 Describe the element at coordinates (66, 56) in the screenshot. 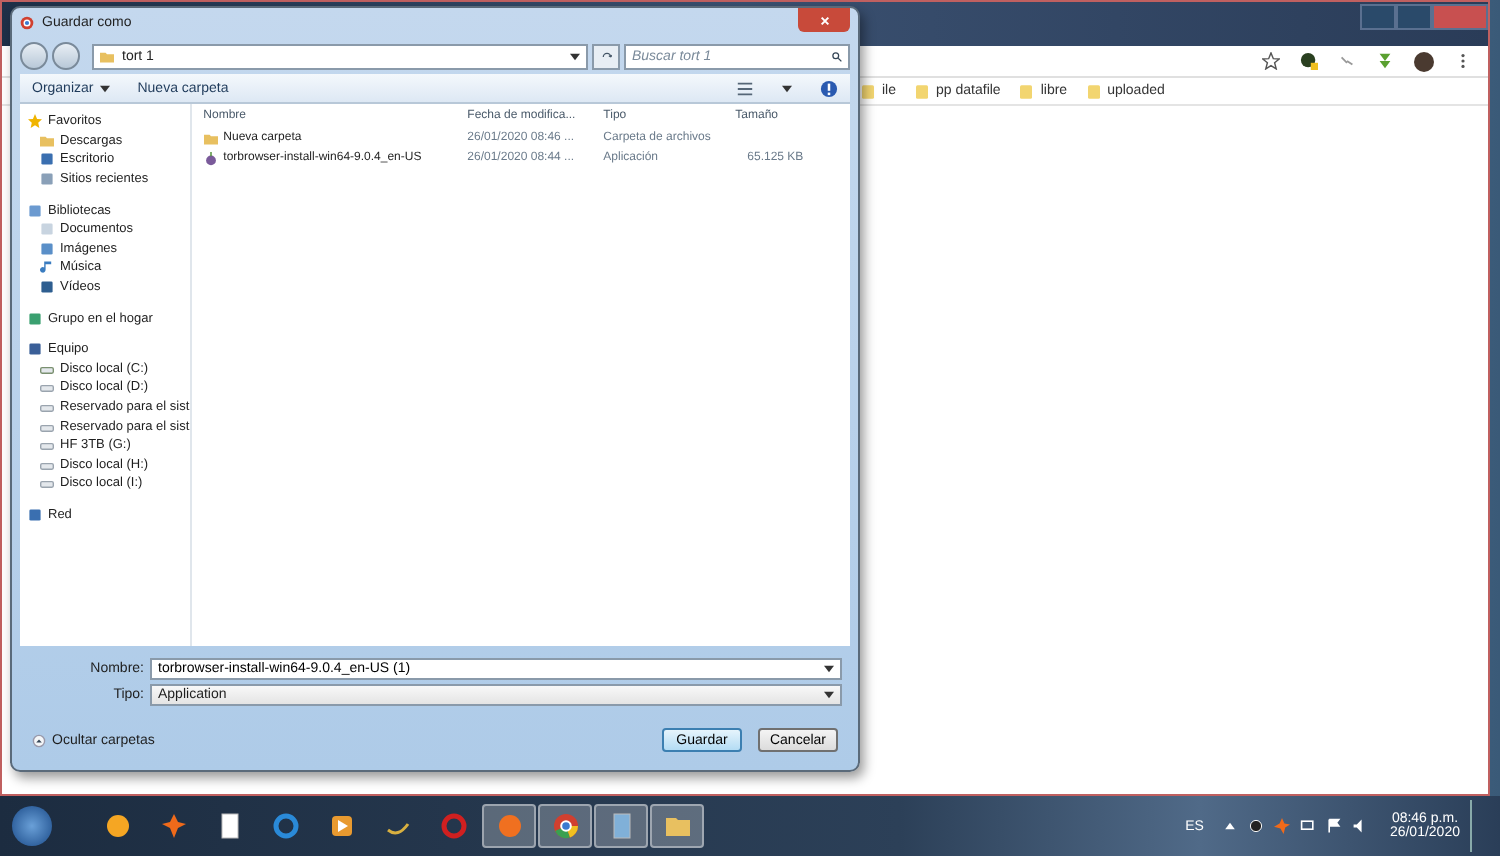

I see `forward-button` at that location.